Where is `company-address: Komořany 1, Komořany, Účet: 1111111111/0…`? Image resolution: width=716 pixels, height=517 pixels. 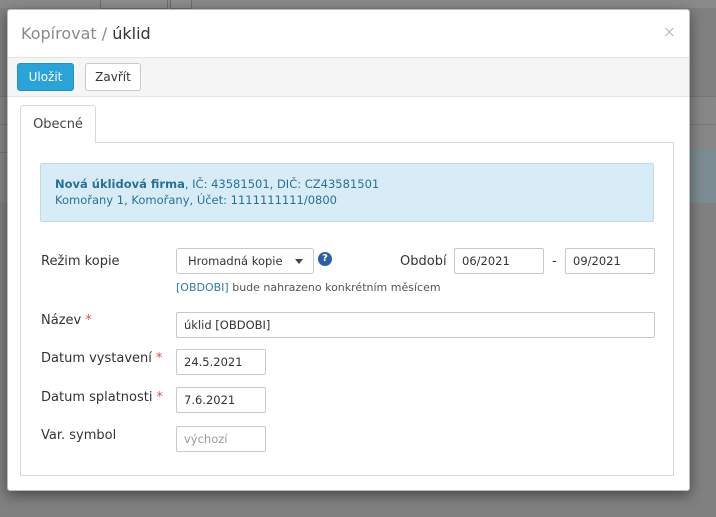
company-address: Komořany 1, Komořany, Účet: 1111111111/0… is located at coordinates (196, 200).